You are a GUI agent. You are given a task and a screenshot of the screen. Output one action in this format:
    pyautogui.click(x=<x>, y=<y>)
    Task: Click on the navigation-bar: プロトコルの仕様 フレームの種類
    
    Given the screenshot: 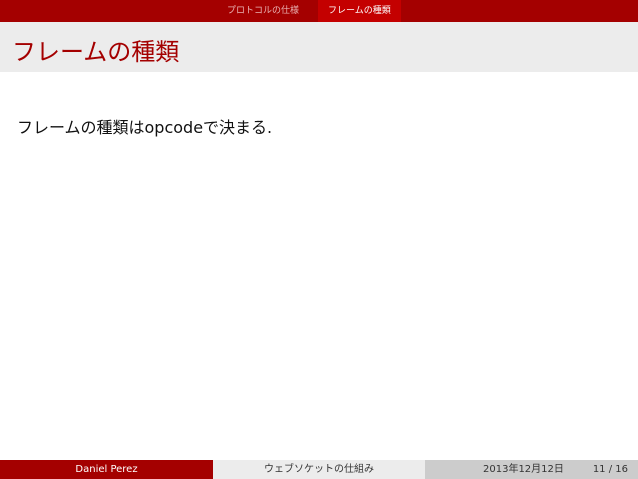 What is the action you would take?
    pyautogui.click(x=319, y=11)
    